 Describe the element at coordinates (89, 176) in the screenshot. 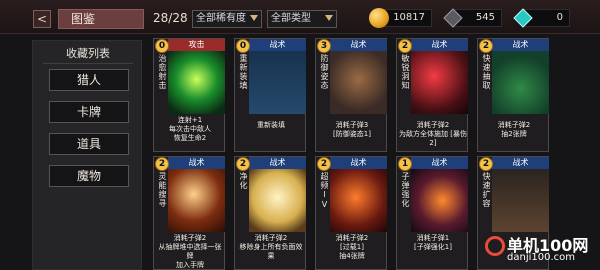

I see `sidebar-item-monsters: 魔物` at that location.